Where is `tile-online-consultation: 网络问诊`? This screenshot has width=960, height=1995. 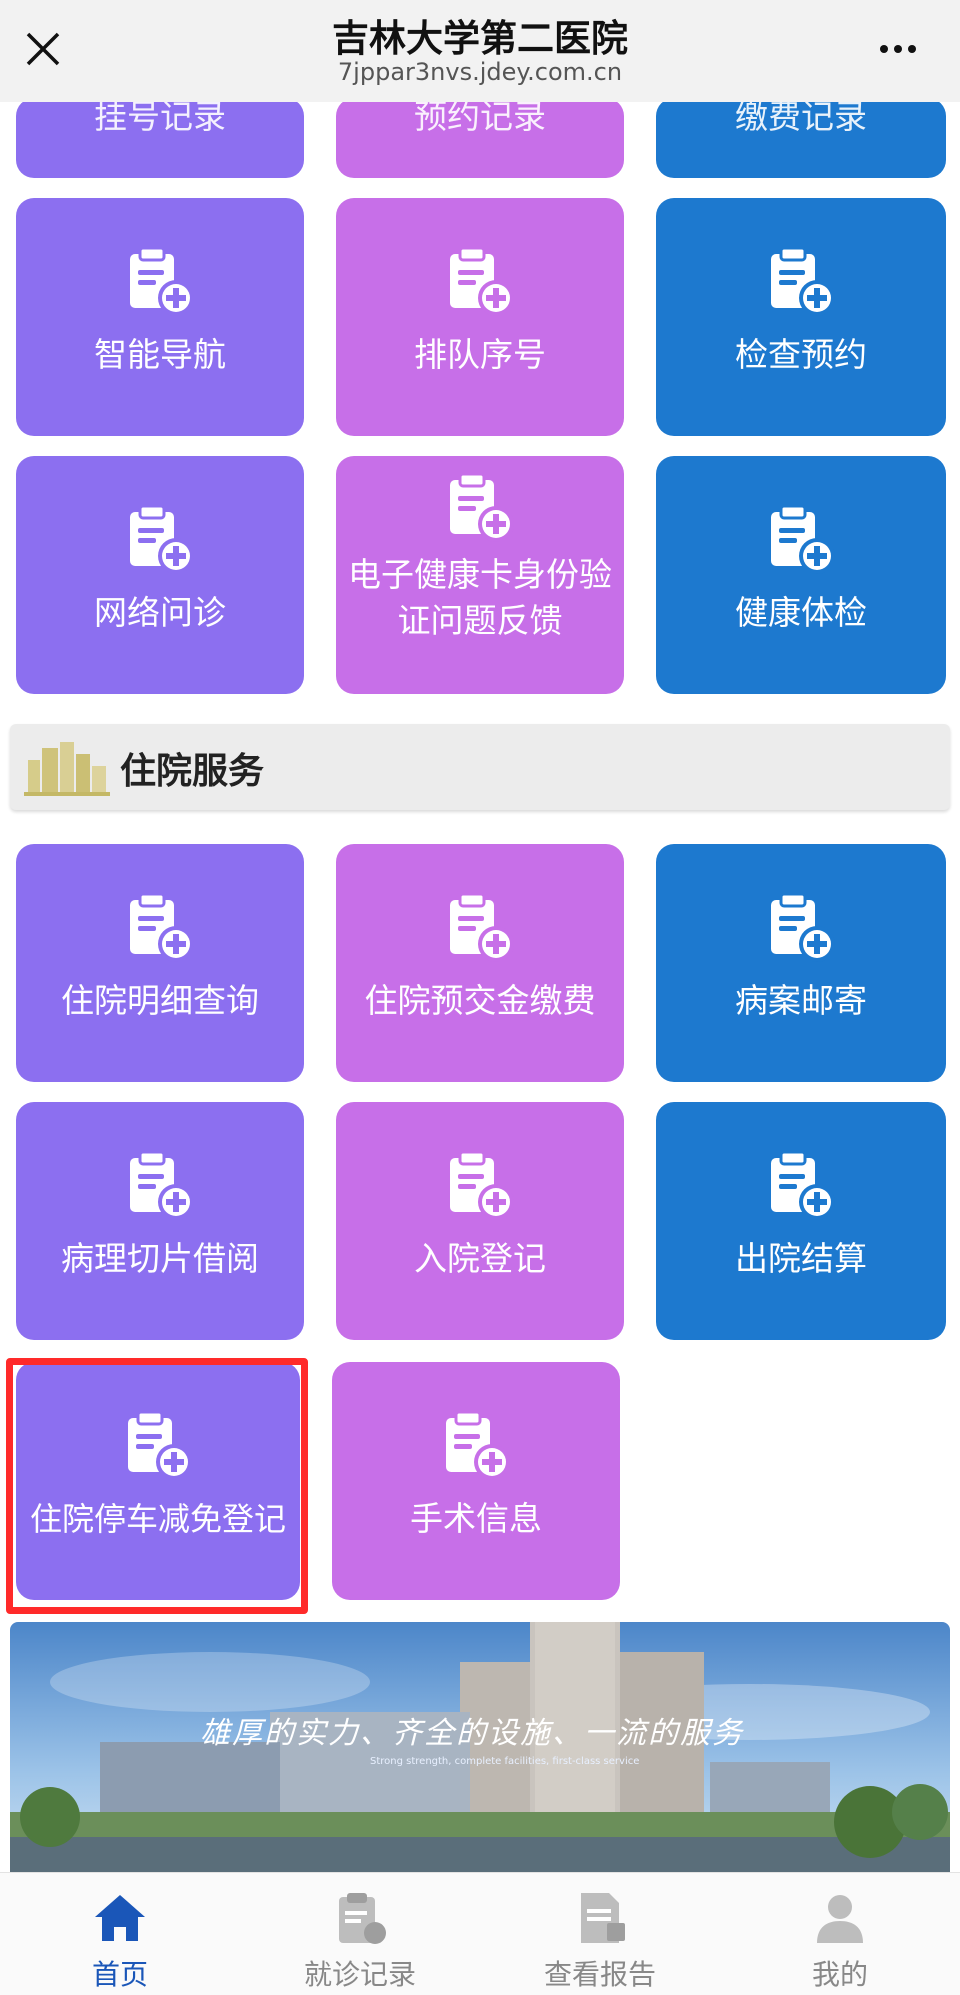
tile-online-consultation: 网络问诊 is located at coordinates (160, 575).